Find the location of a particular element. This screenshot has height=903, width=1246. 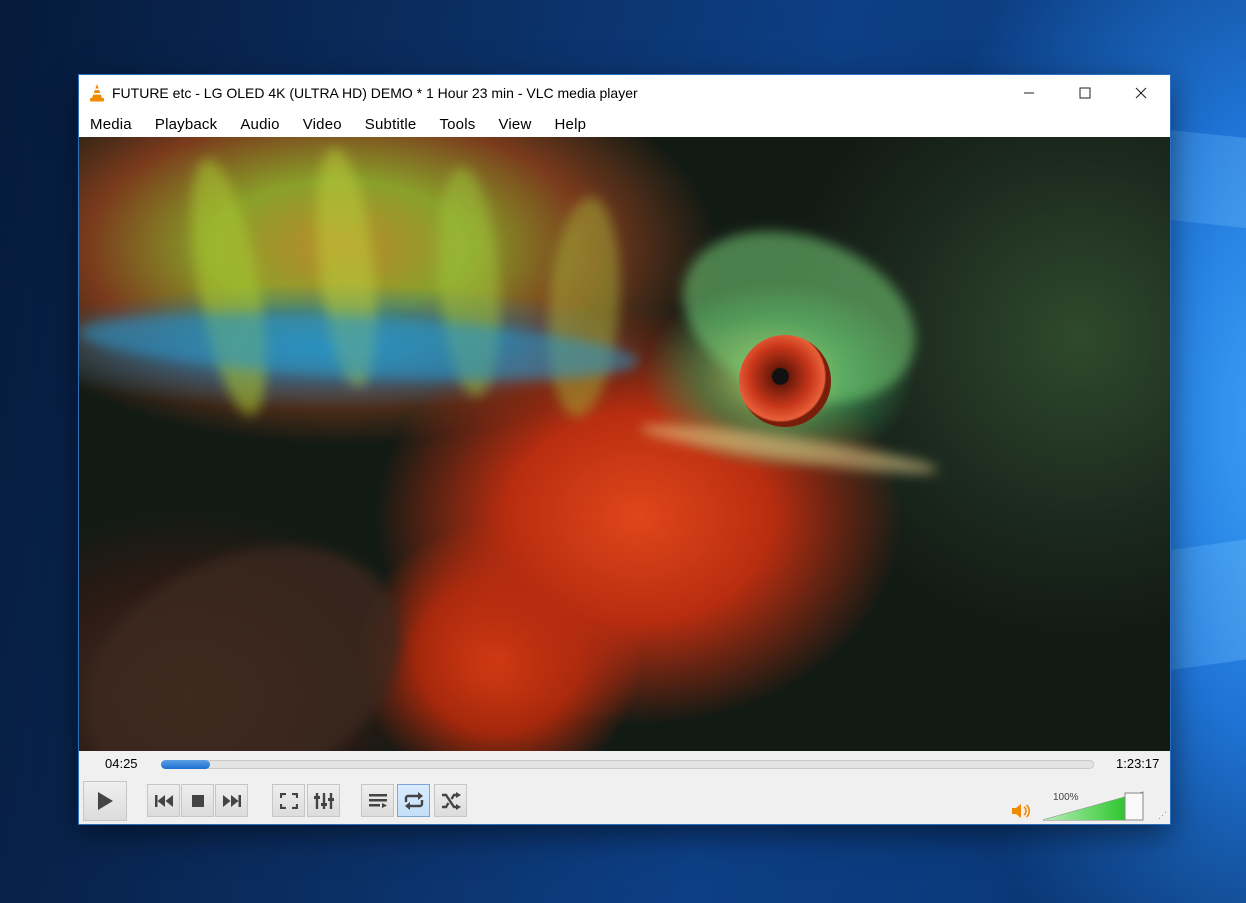

volume-handle is located at coordinates (1134, 806).